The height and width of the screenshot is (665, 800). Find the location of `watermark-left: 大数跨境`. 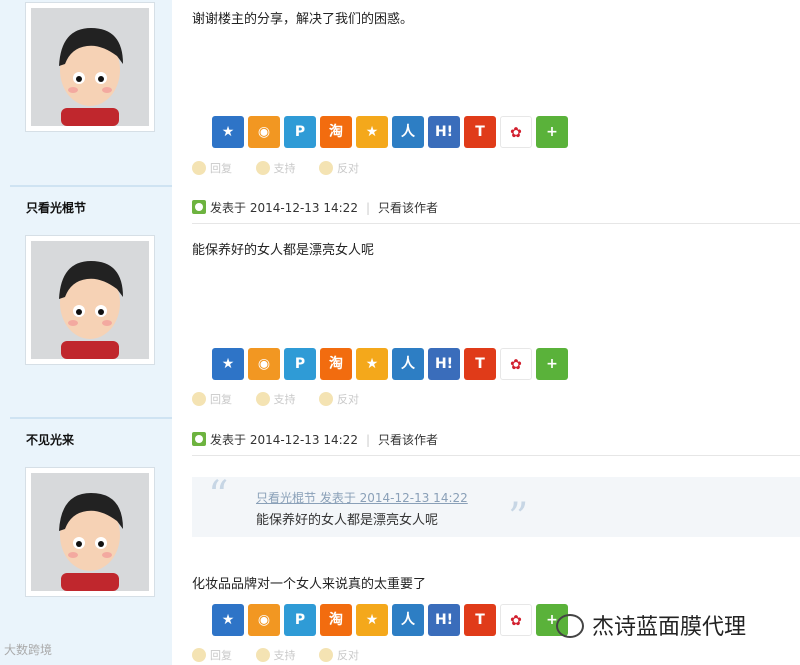

watermark-left: 大数跨境 is located at coordinates (28, 650).